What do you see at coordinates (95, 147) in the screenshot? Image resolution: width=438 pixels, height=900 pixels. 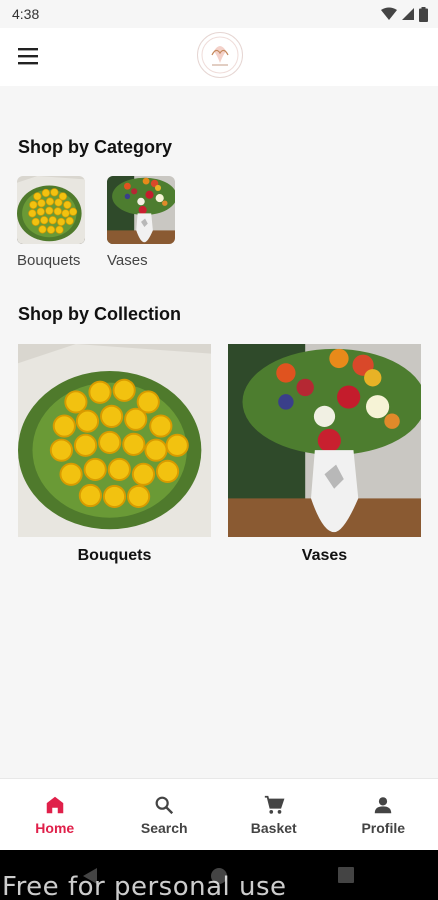 I see `category-section-title: Shop by Category` at bounding box center [95, 147].